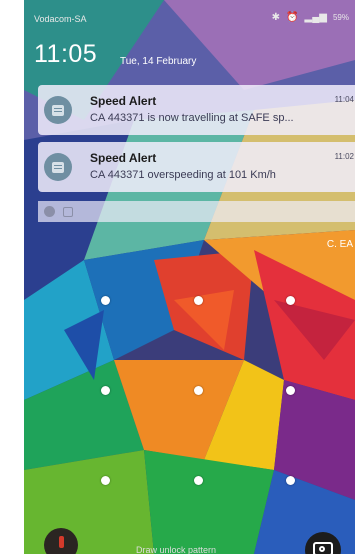  I want to click on notification-time: 11:02, so click(344, 156).